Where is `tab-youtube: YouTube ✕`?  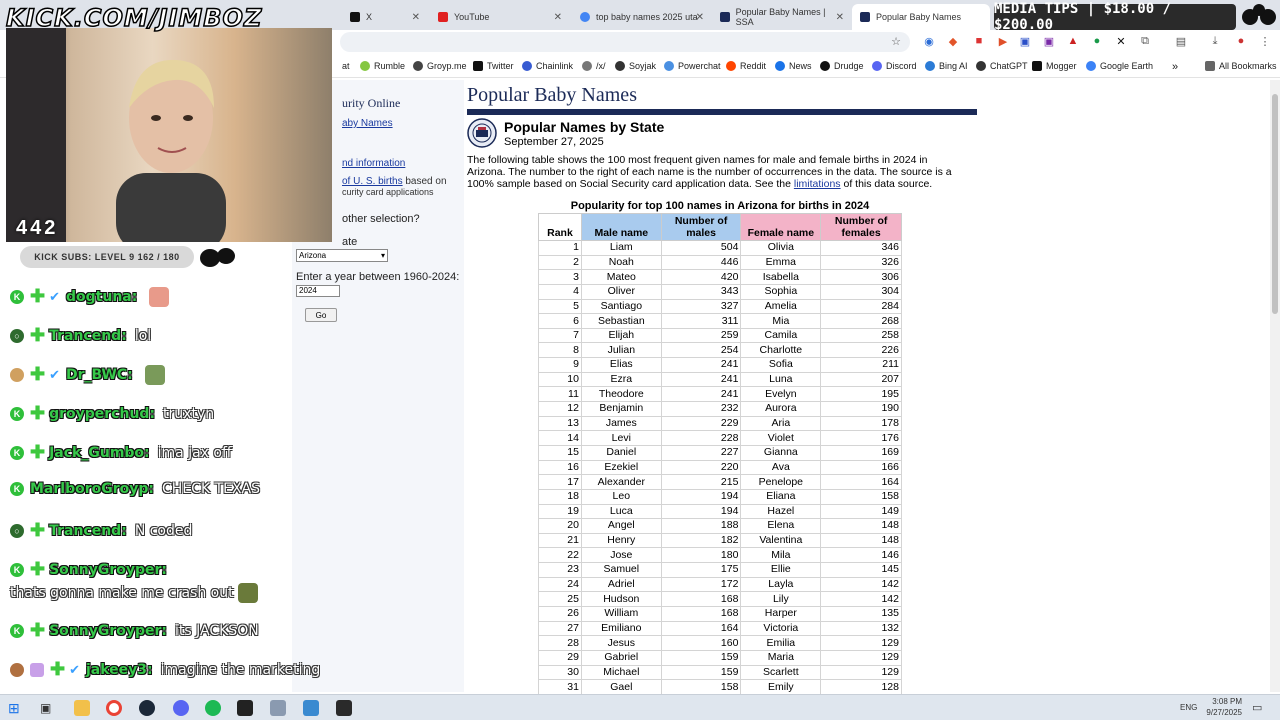 tab-youtube: YouTube ✕ is located at coordinates (499, 17).